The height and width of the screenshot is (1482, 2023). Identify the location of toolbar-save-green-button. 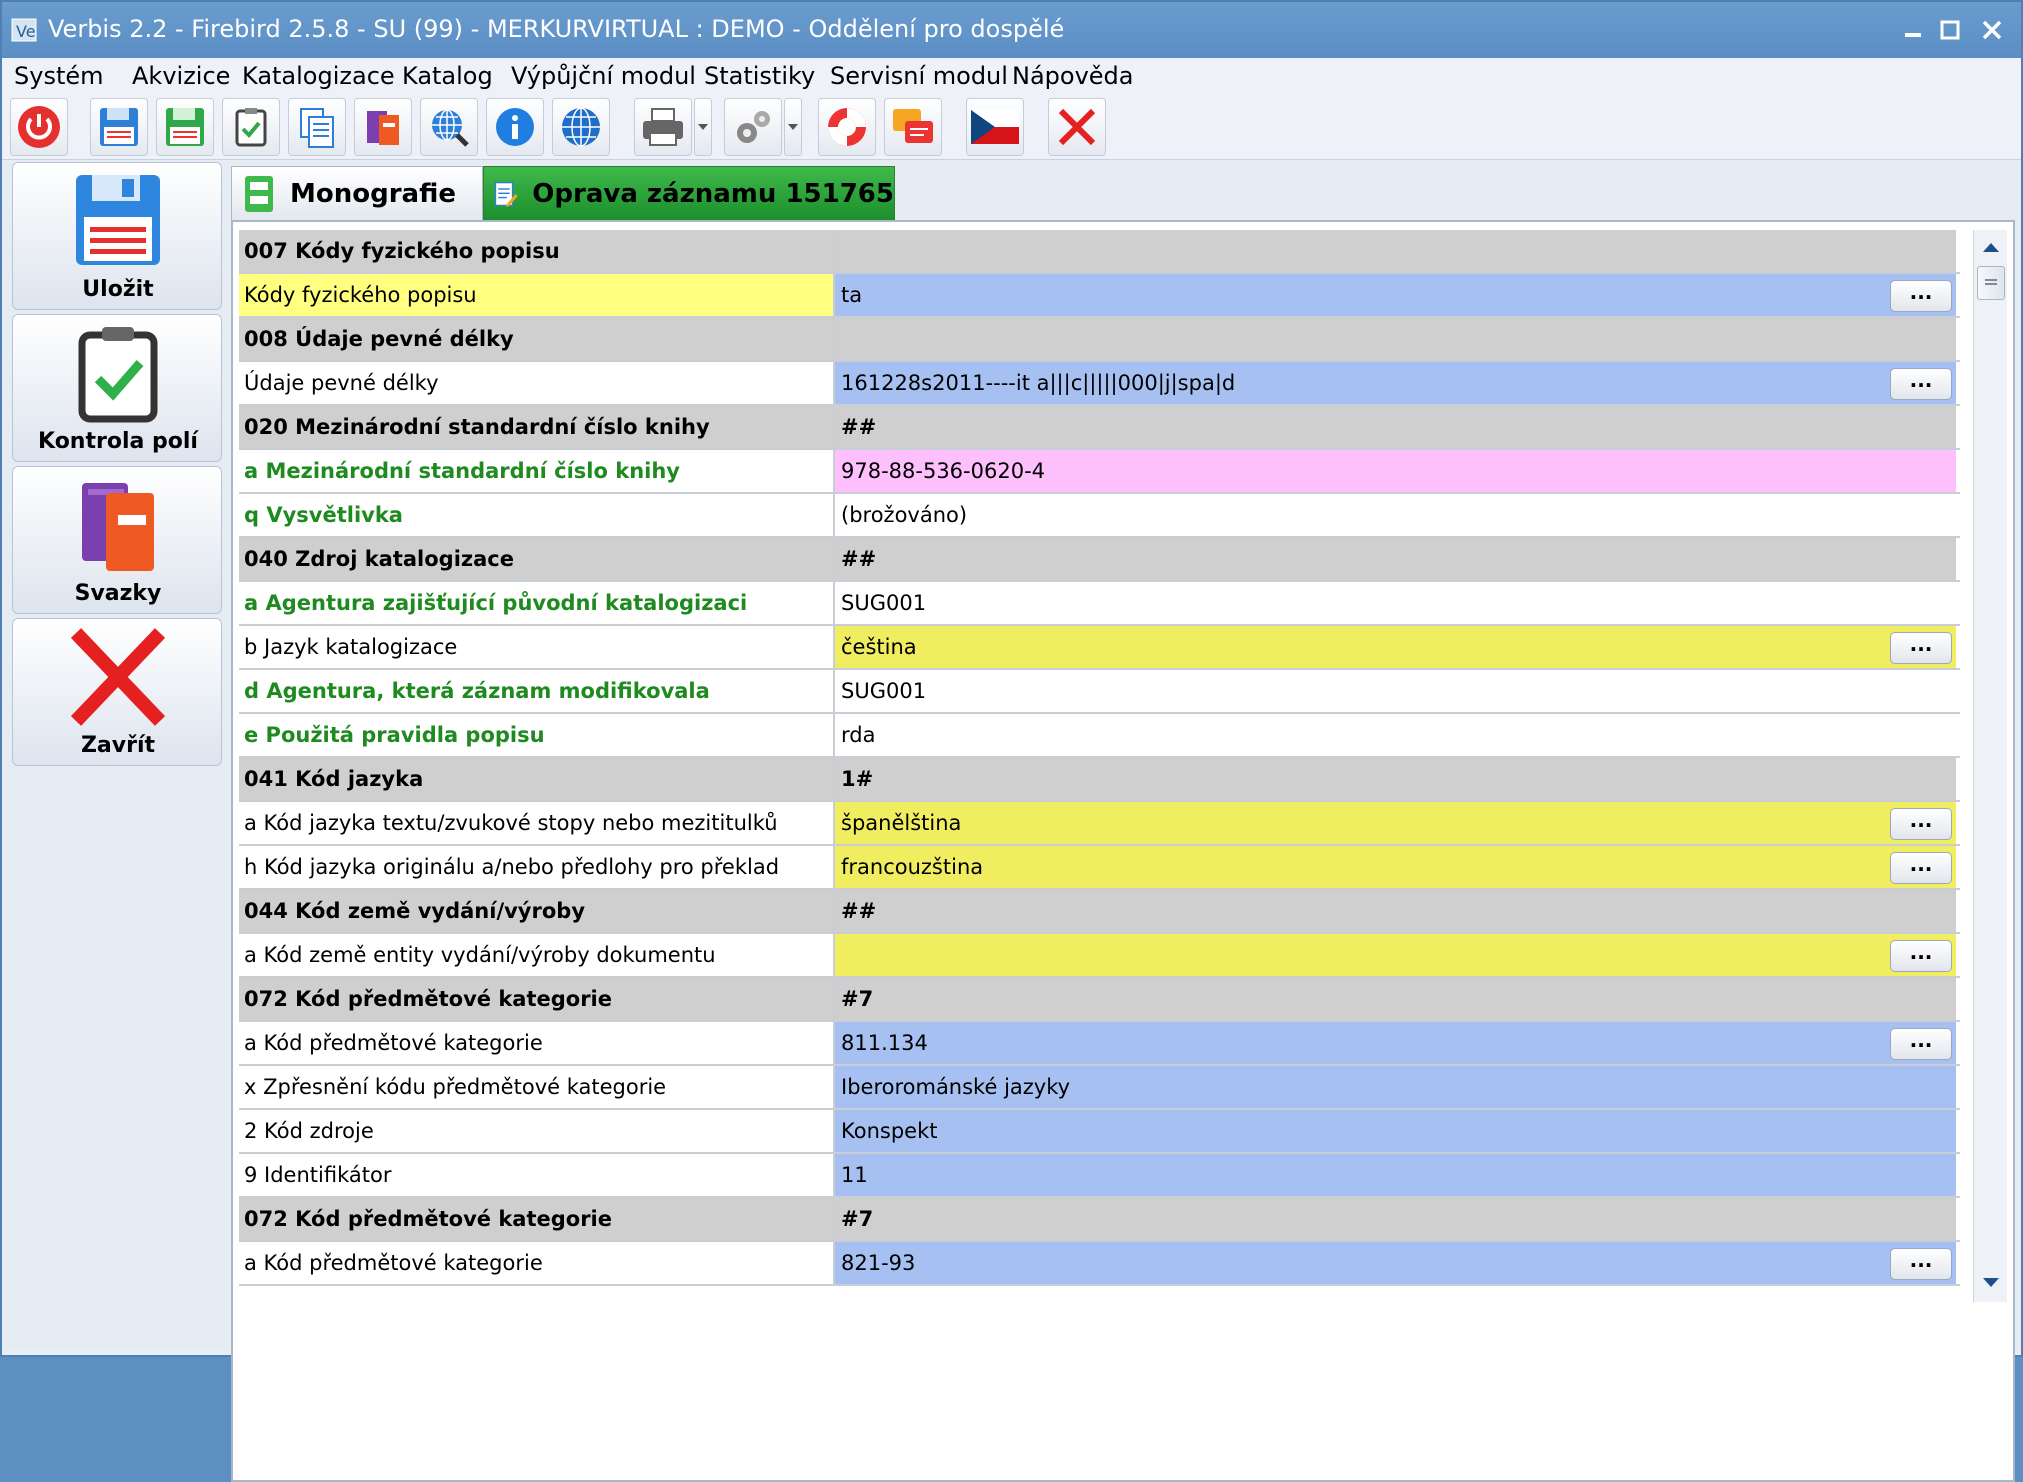
(185, 127).